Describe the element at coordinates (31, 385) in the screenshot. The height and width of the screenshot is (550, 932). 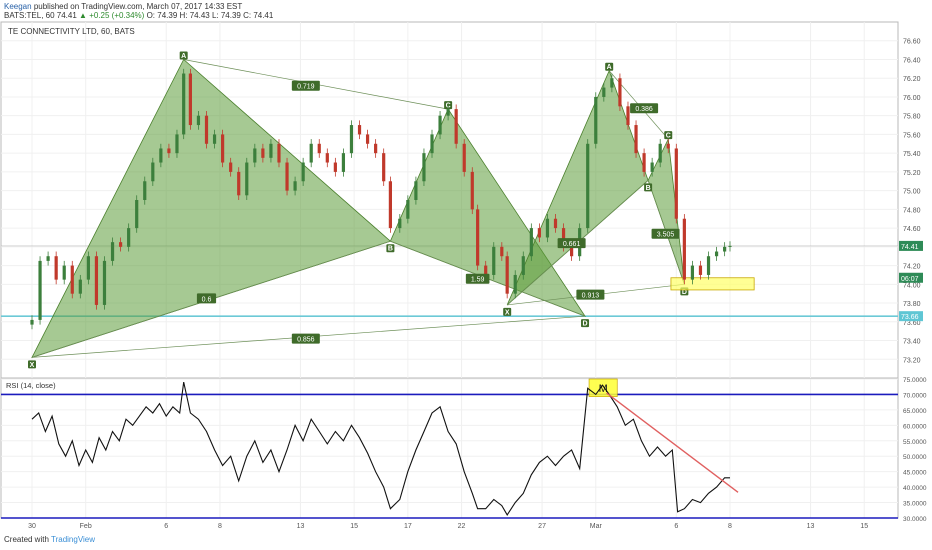
I see `rsi-title: RSI (14, close)` at that location.